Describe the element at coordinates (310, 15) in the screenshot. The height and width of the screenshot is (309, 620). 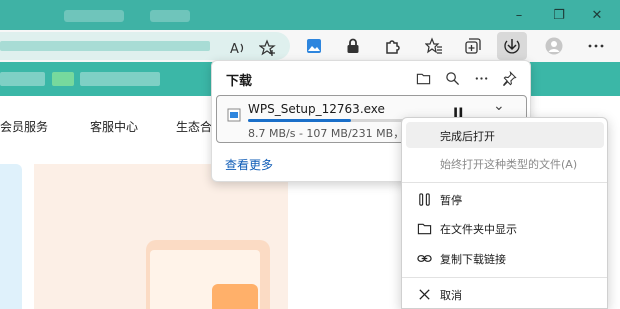
I see `title-bar: – ❐ ✕` at that location.